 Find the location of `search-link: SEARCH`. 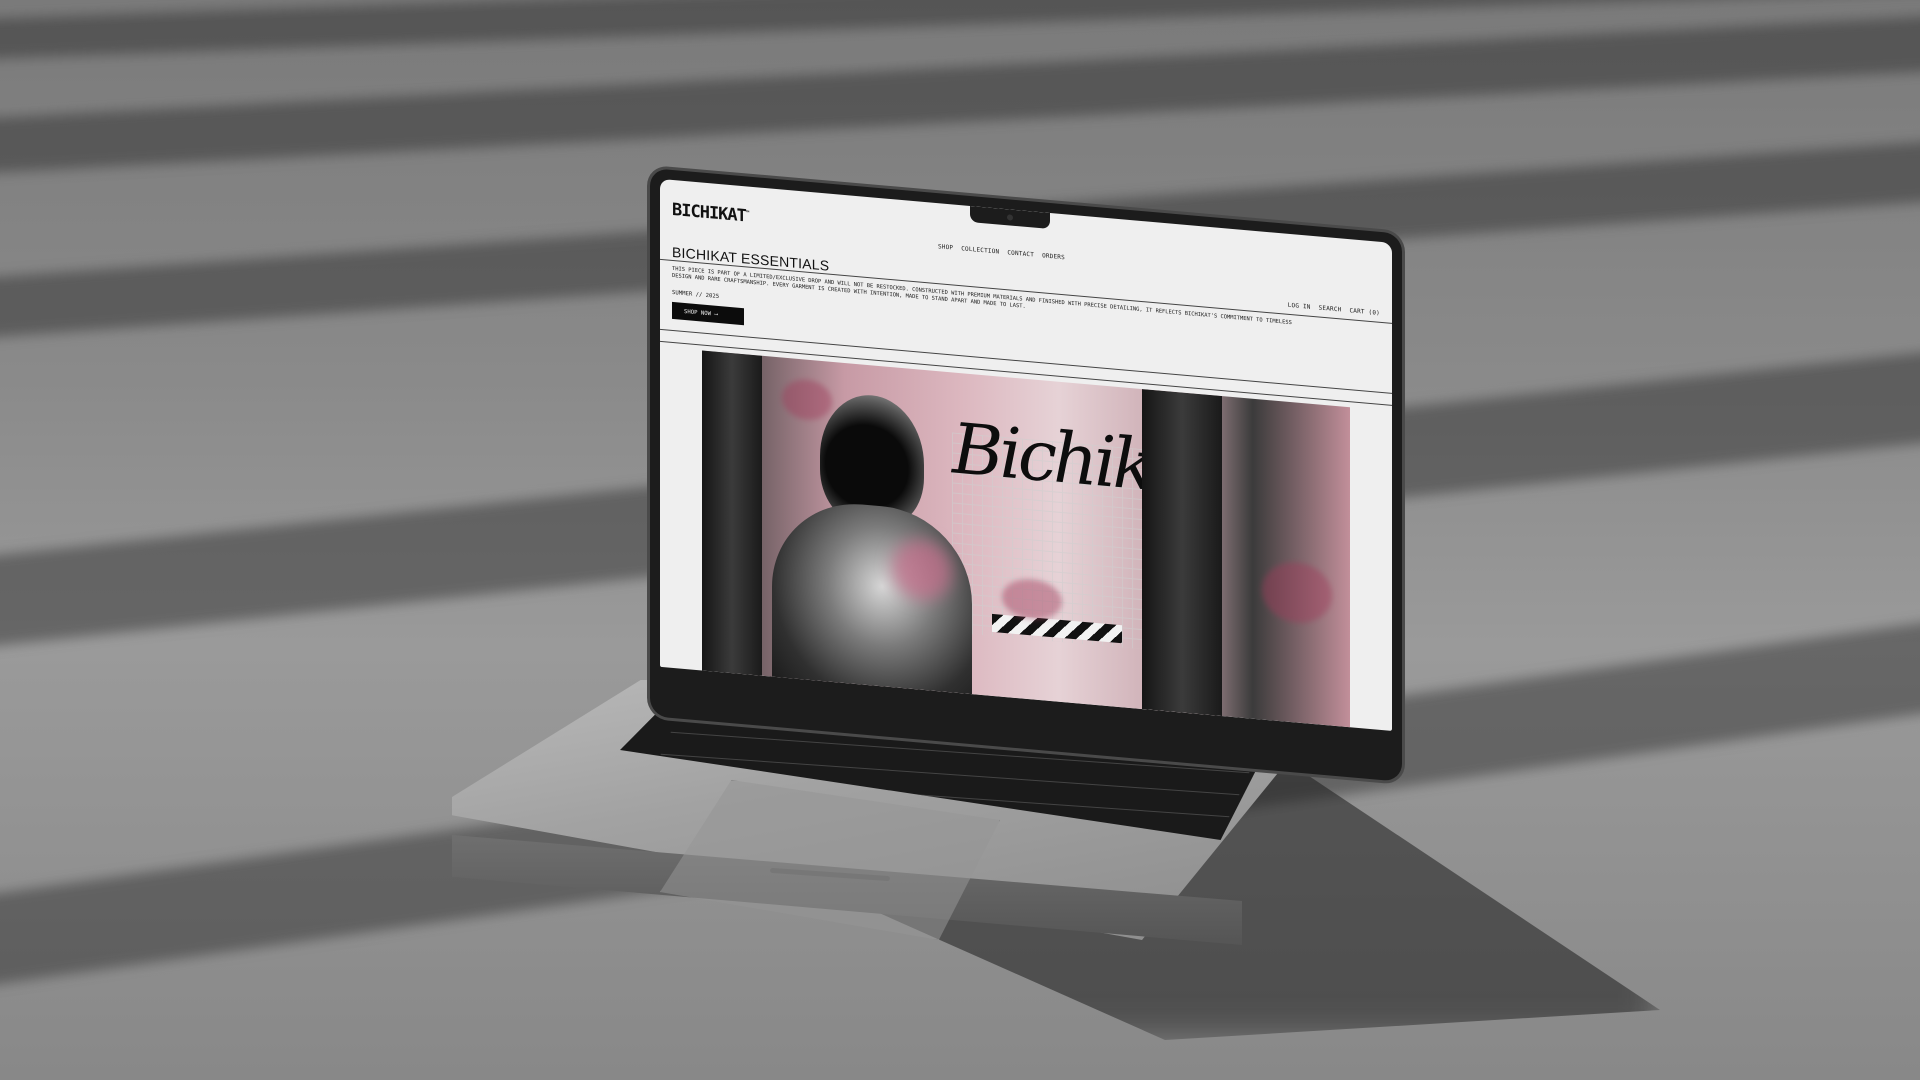

search-link: SEARCH is located at coordinates (1330, 308).